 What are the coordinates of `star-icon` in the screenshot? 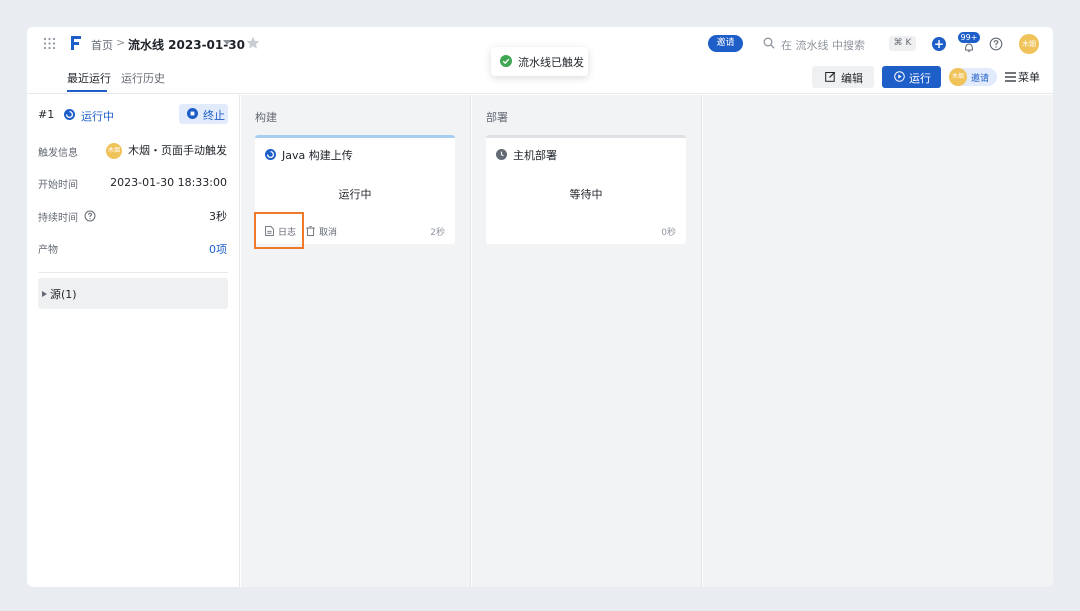 It's located at (253, 43).